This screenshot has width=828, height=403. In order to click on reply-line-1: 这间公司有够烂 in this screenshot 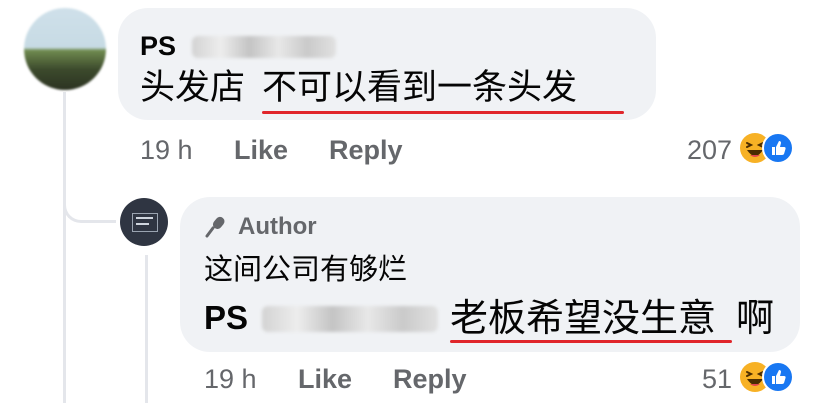, I will do `click(306, 269)`.